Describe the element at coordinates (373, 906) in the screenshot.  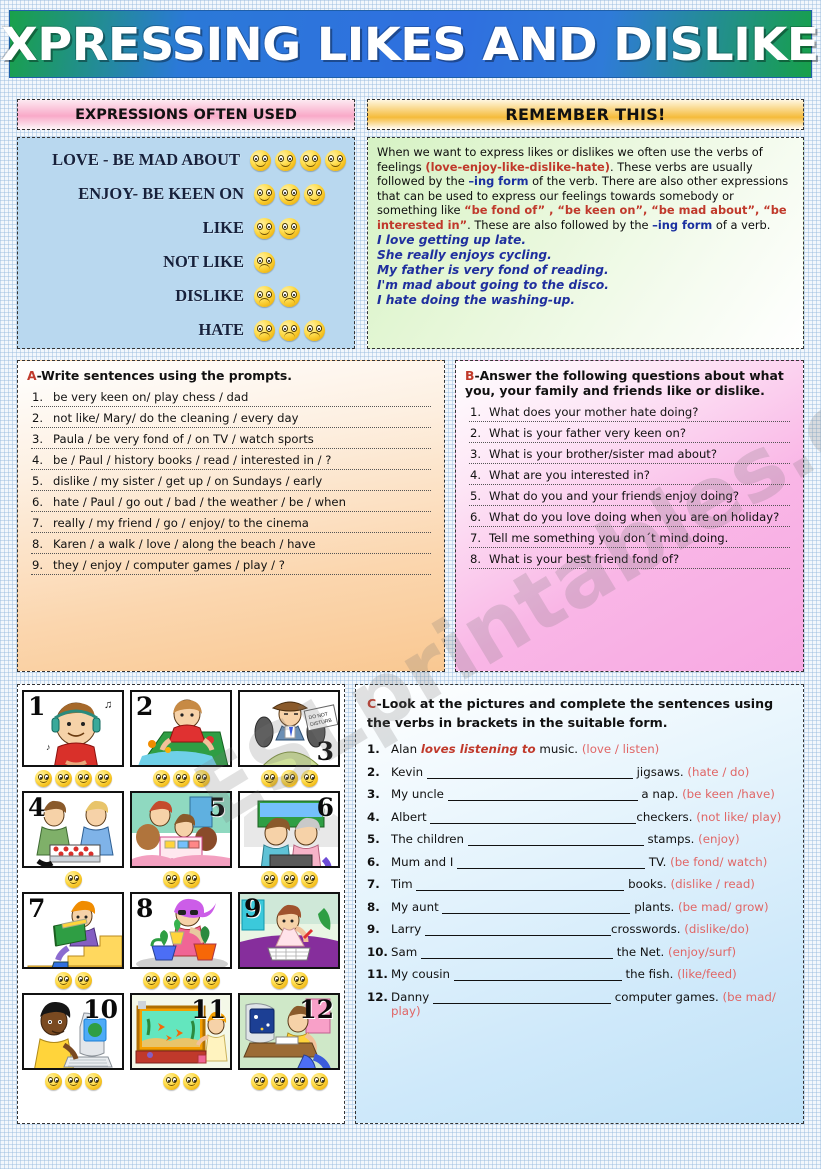
I see `item-number: 8.` at that location.